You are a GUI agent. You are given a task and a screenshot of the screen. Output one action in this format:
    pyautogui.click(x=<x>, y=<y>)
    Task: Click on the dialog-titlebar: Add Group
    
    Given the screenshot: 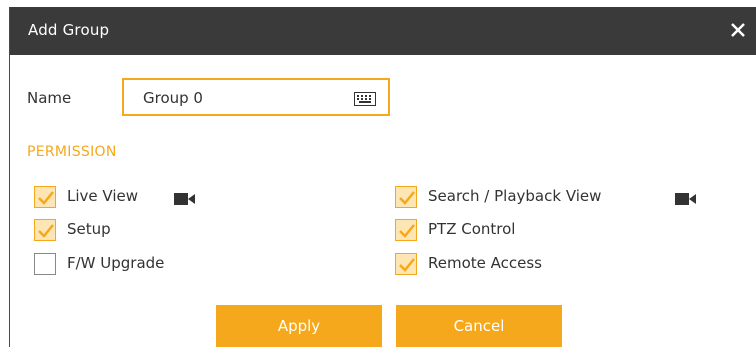 What is the action you would take?
    pyautogui.click(x=383, y=31)
    